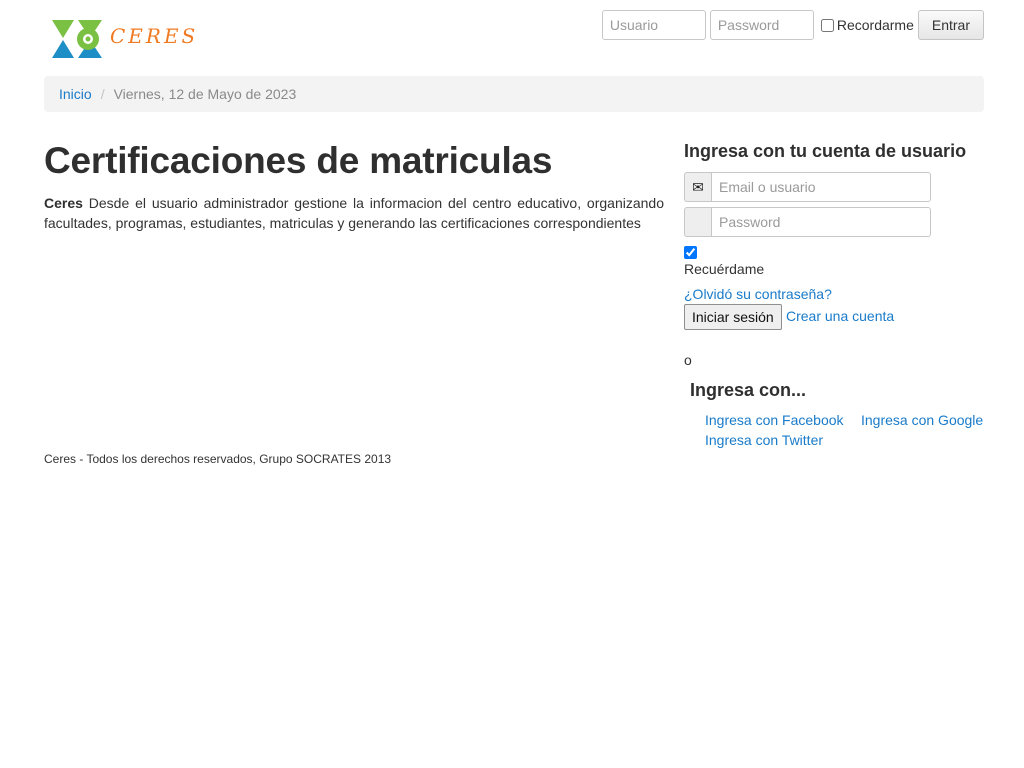 The width and height of the screenshot is (1024, 768). I want to click on remember-checkbox, so click(827, 25).